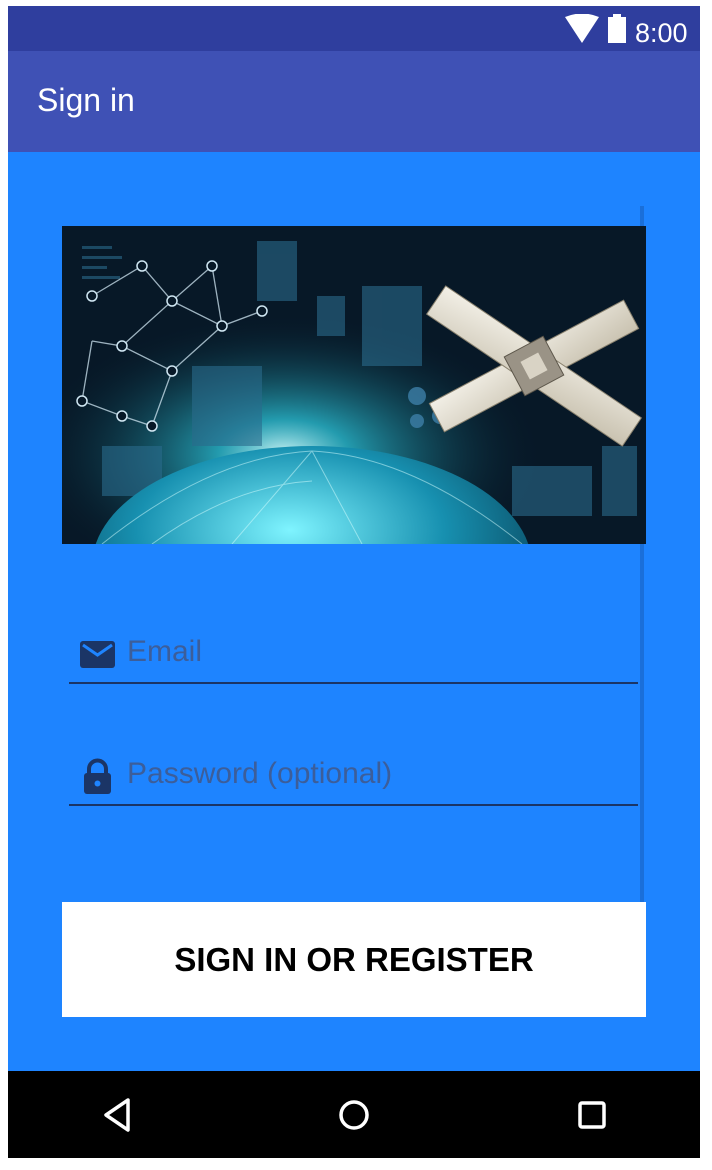  Describe the element at coordinates (354, 28) in the screenshot. I see `status-bar: 8:00` at that location.